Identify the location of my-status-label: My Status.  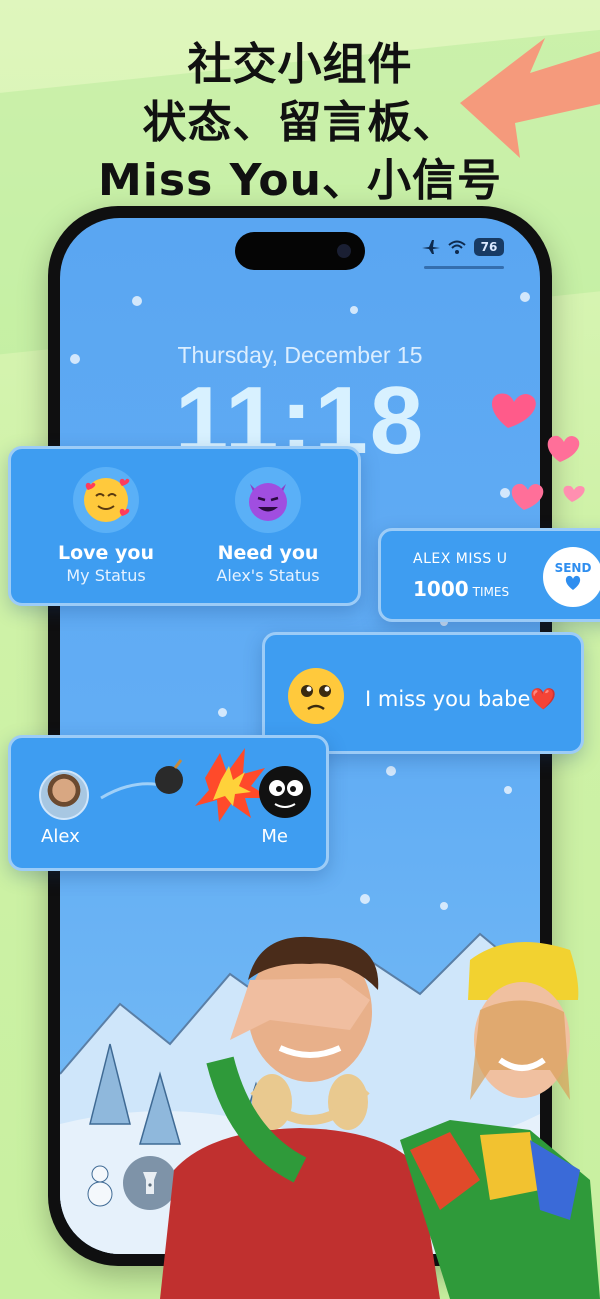
(106, 575).